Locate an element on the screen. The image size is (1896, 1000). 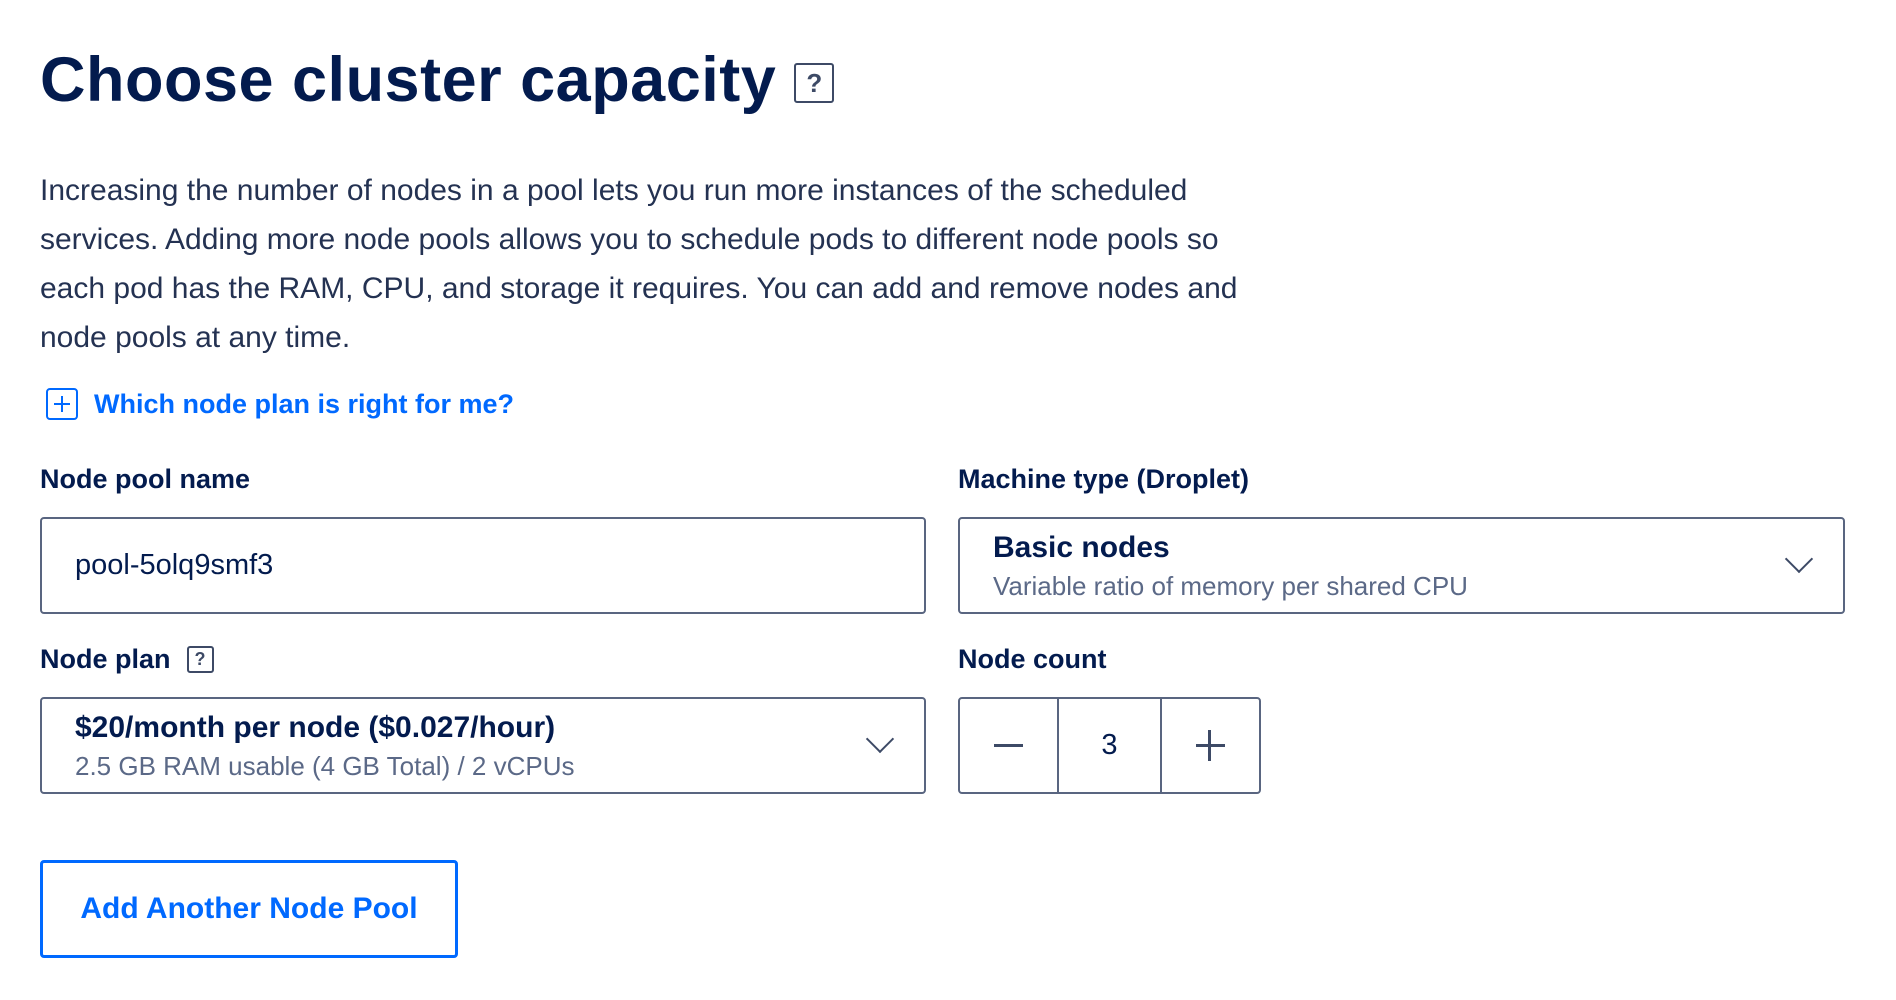
machine-type-label-text: Machine type (Droplet) is located at coordinates (1104, 479).